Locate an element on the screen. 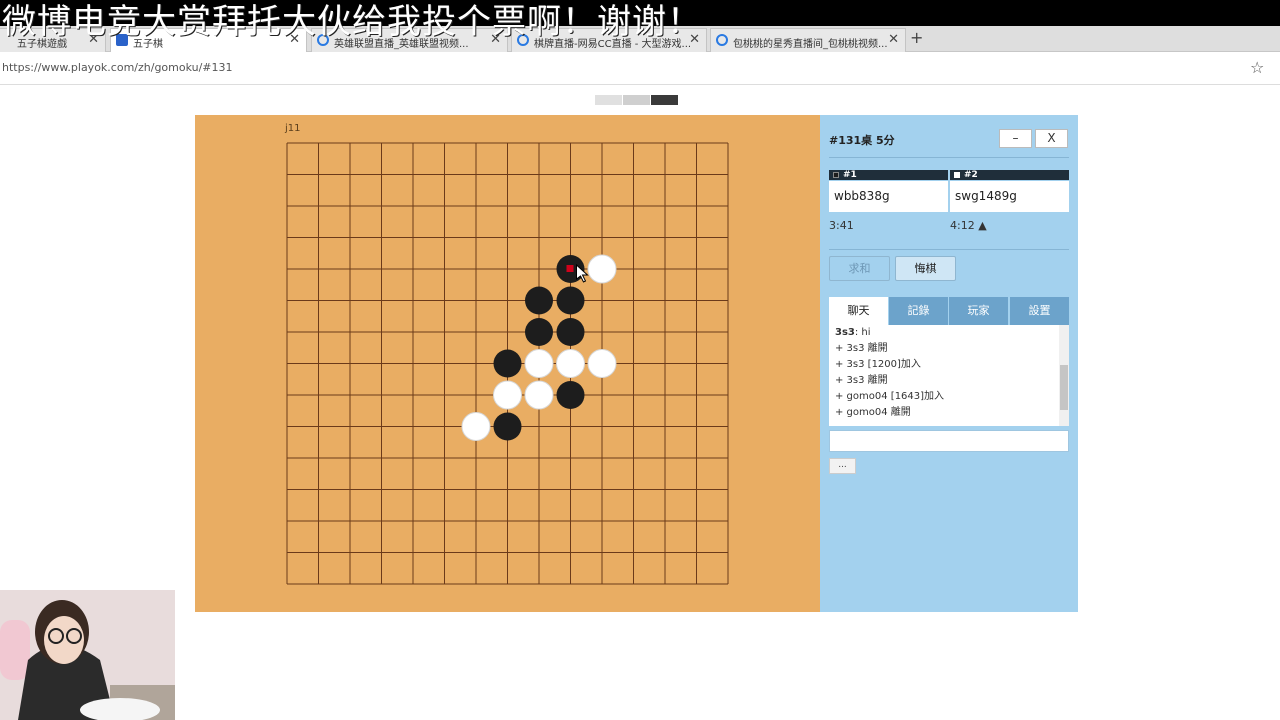  player1-seat-header: #1 is located at coordinates (888, 175).